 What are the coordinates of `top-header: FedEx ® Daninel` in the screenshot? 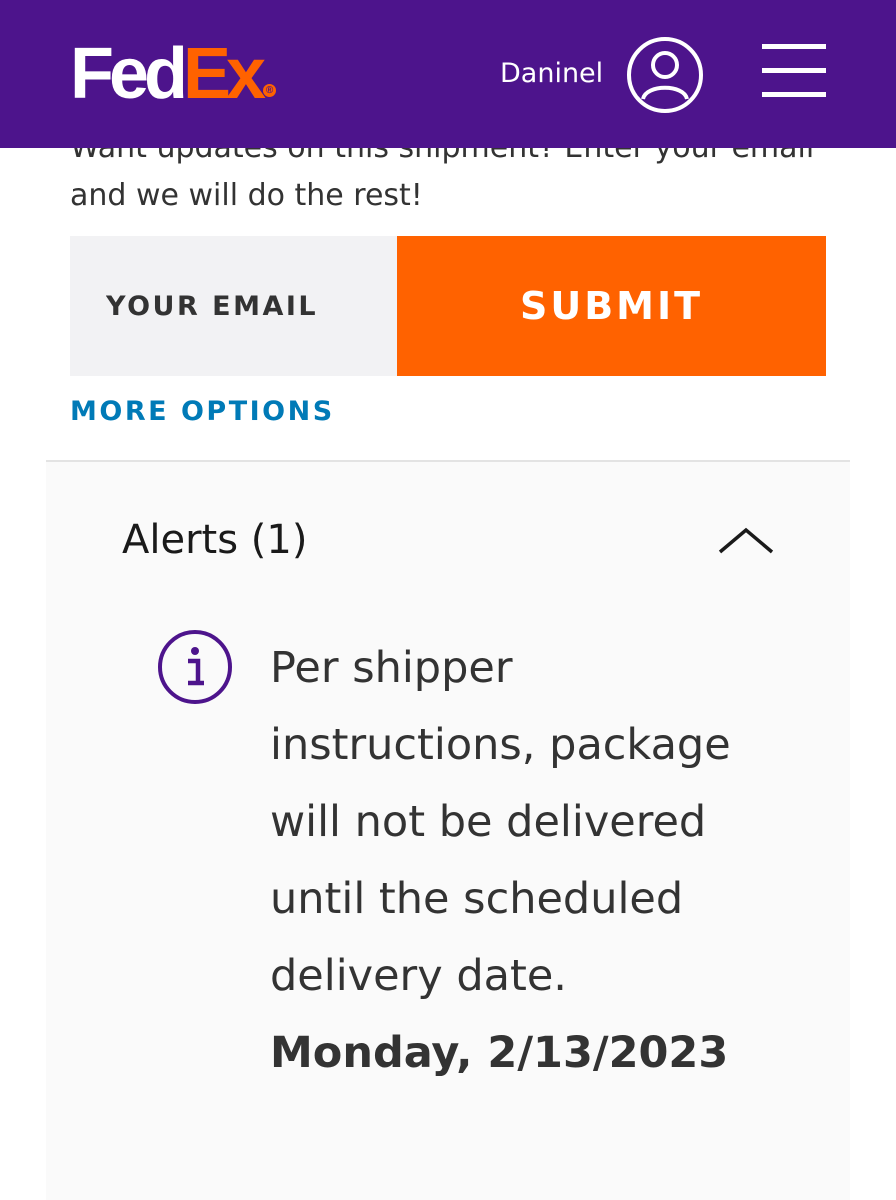 It's located at (448, 74).